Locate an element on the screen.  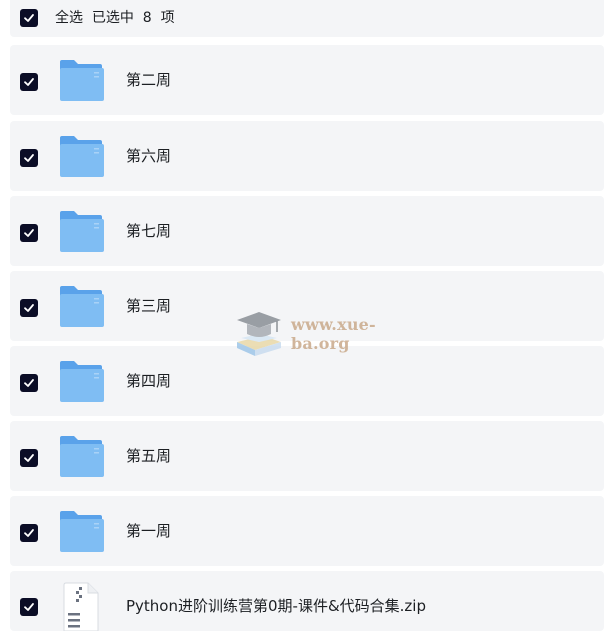
watermark: www.xue-ba.org is located at coordinates (333, 334).